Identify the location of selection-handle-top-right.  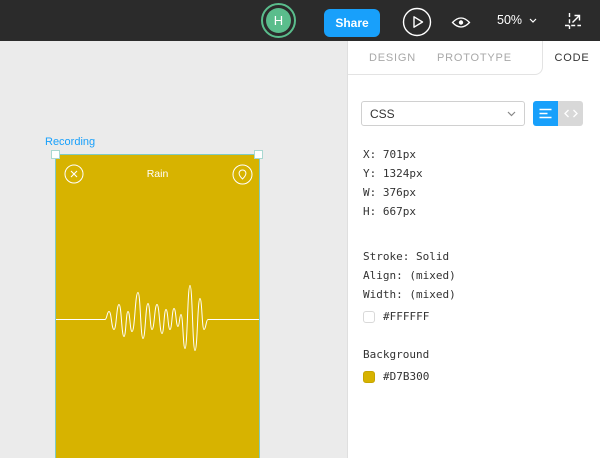
(258, 154).